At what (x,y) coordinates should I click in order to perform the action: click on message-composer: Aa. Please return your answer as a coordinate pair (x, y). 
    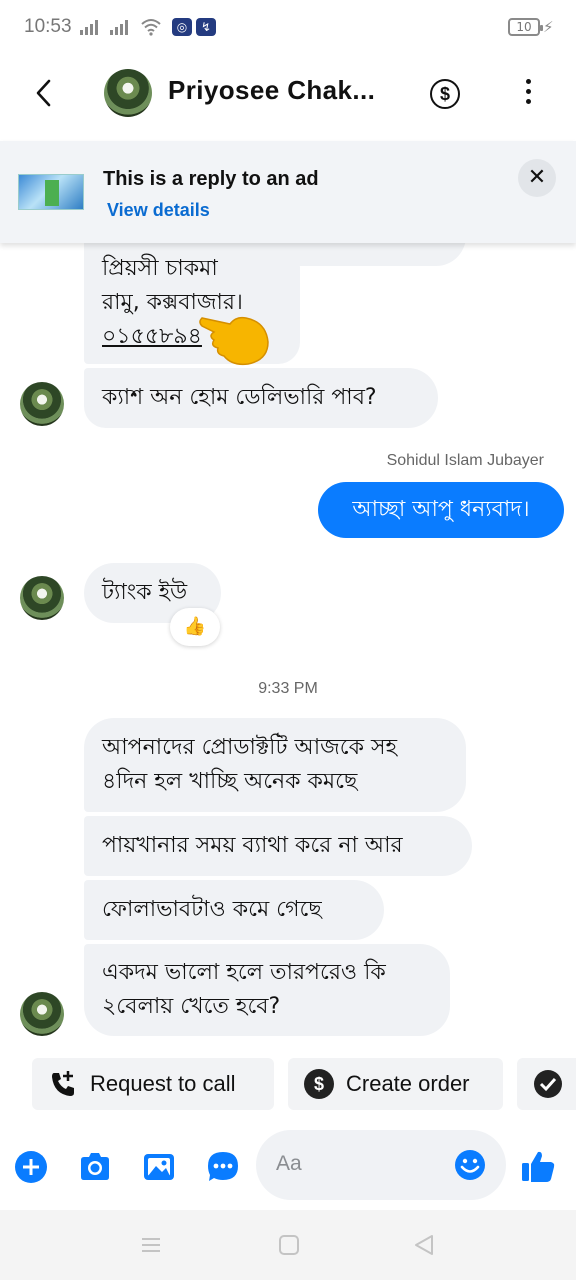
    Looking at the image, I should click on (288, 1166).